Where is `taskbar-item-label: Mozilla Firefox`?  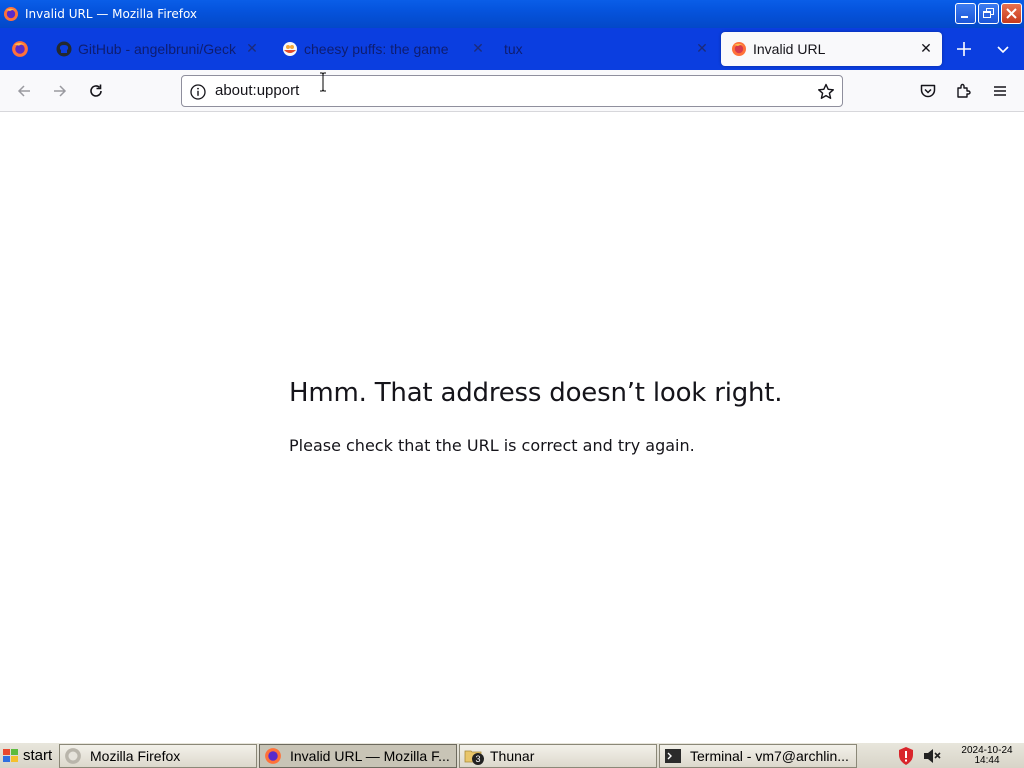
taskbar-item-label: Mozilla Firefox is located at coordinates (135, 756).